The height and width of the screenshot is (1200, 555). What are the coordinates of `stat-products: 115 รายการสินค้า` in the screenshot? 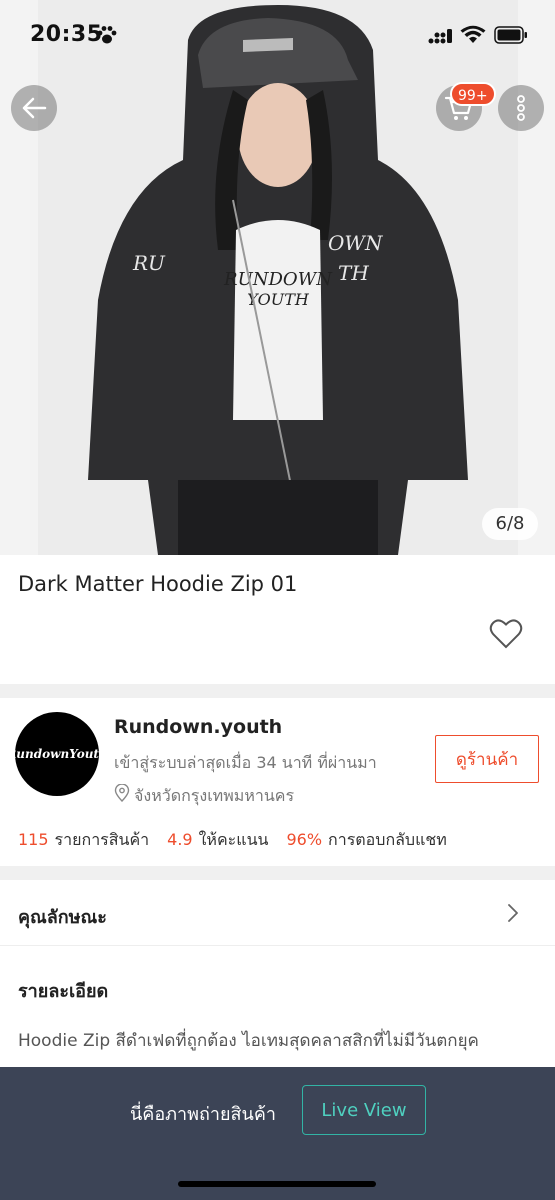 It's located at (84, 839).